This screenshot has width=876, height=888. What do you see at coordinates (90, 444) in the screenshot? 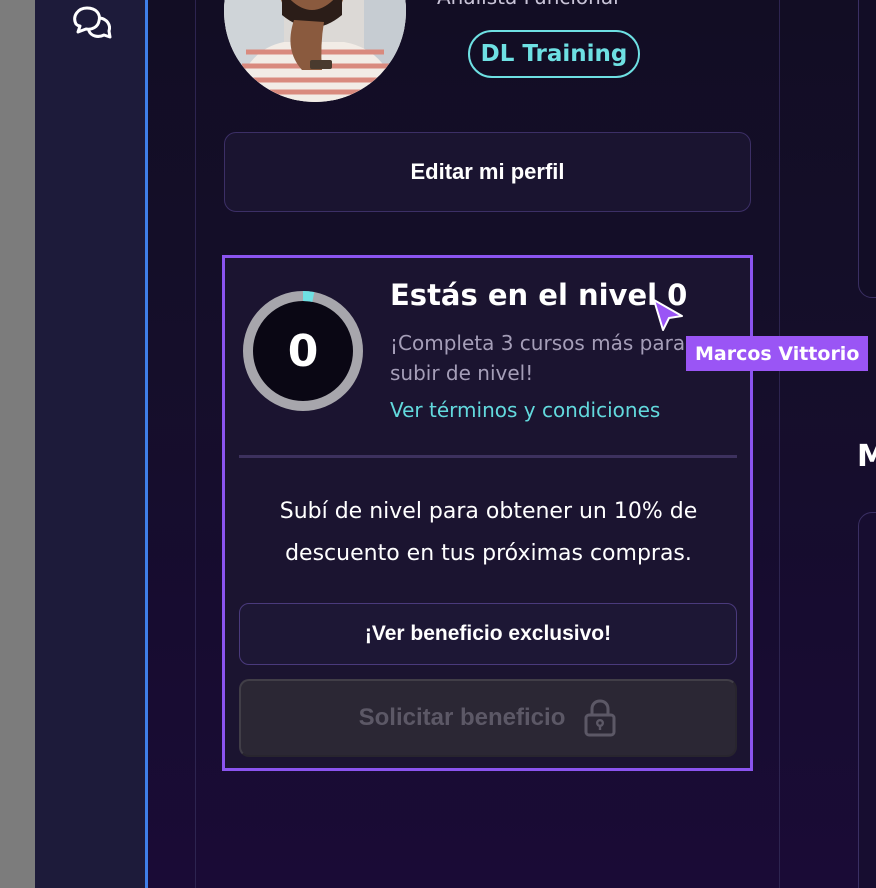
I see `sidebar` at bounding box center [90, 444].